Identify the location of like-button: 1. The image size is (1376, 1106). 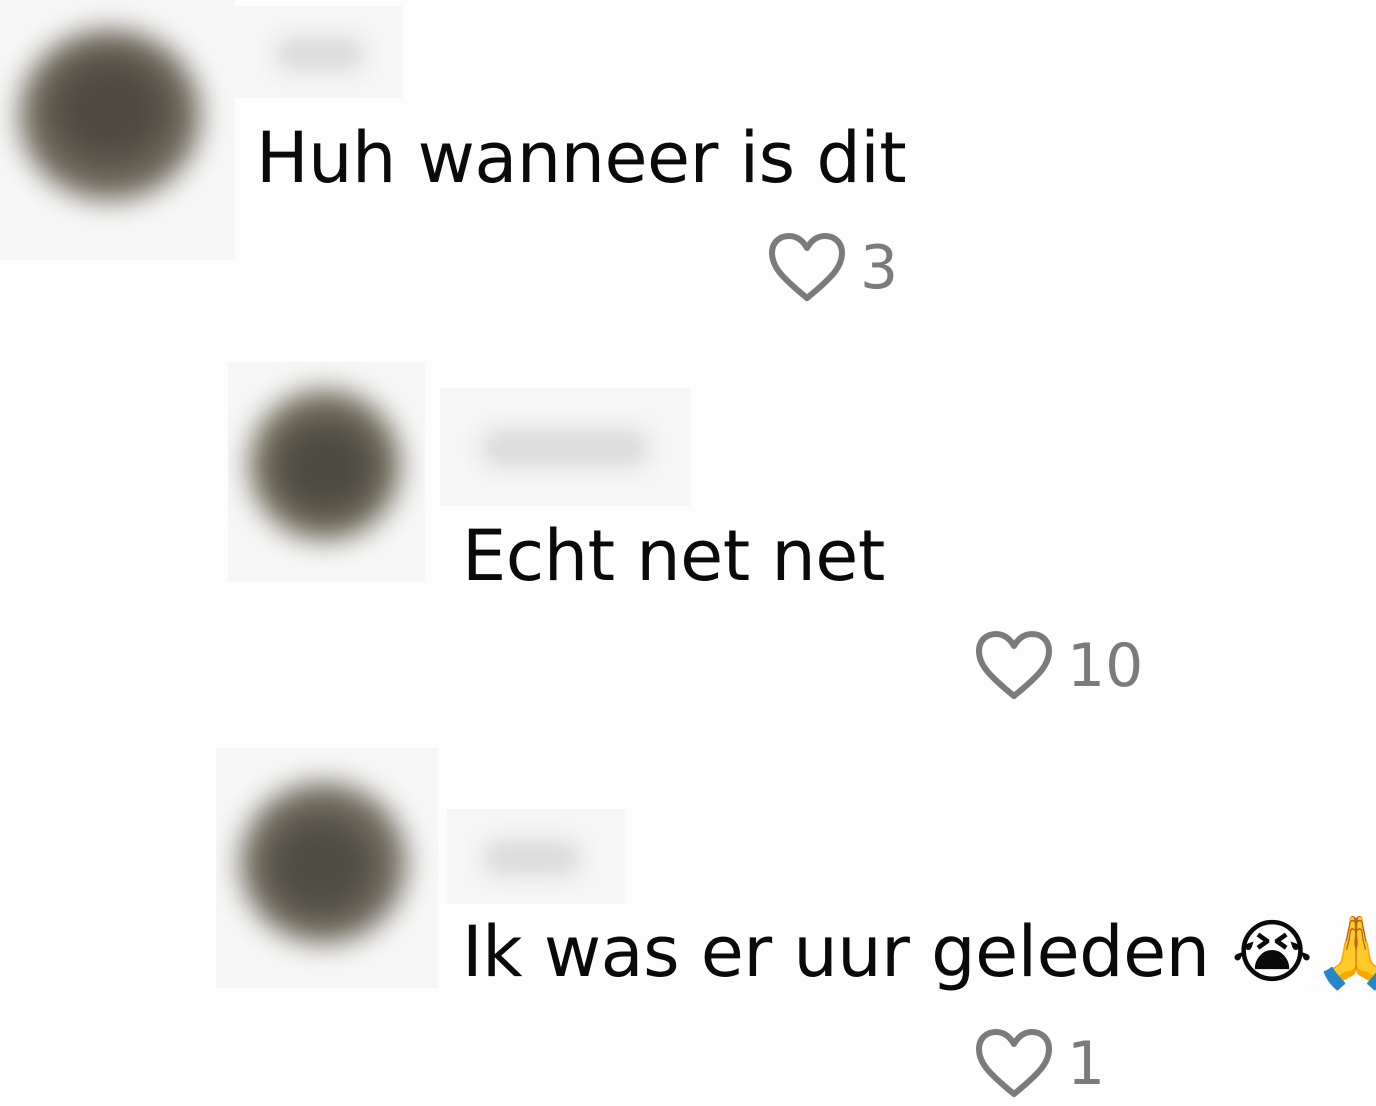
(1040, 1064).